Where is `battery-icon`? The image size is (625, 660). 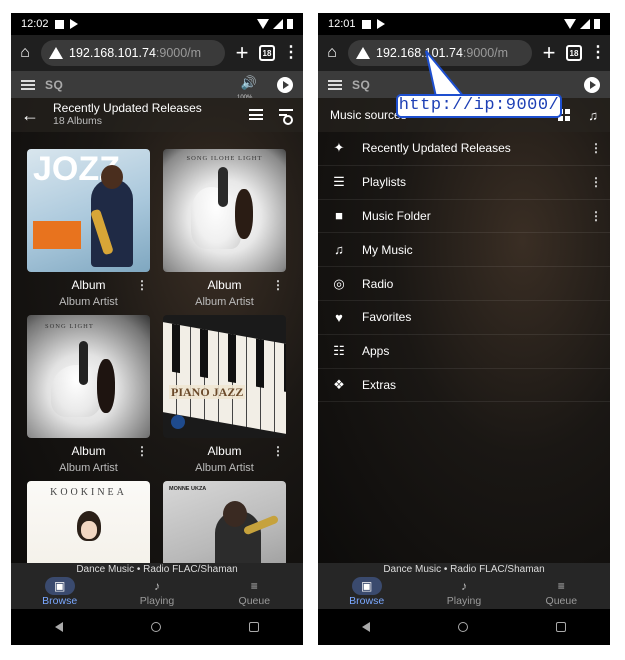 battery-icon is located at coordinates (290, 24).